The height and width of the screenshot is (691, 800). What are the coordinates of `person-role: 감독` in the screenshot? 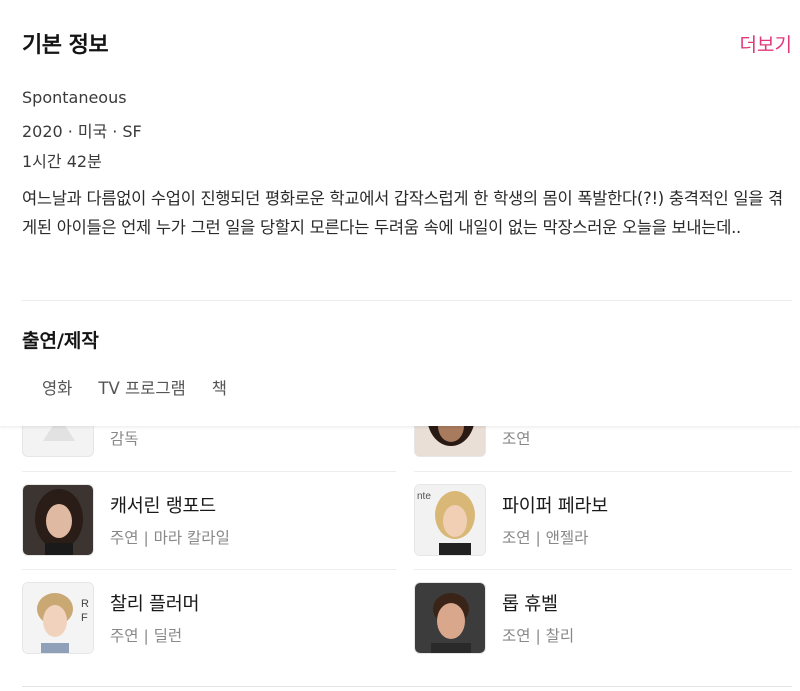 It's located at (124, 439).